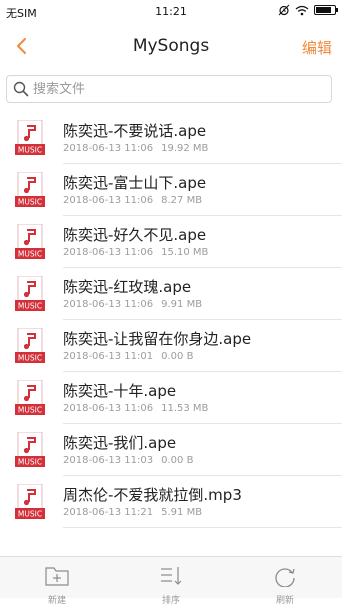 This screenshot has width=342, height=606. Describe the element at coordinates (171, 12) in the screenshot. I see `status-bar: 无SIM 11:21` at that location.